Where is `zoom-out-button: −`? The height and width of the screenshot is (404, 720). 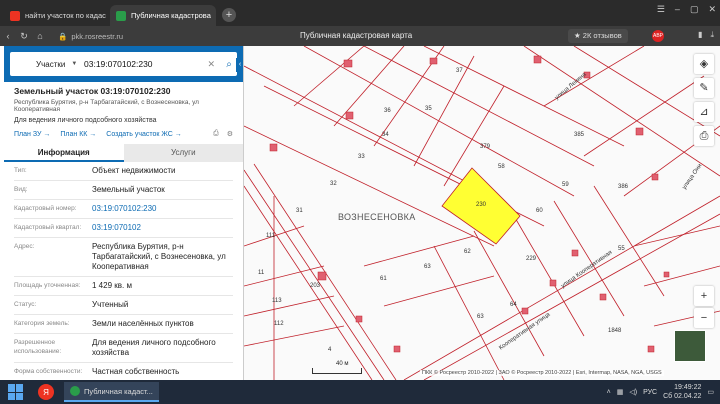 zoom-out-button: − is located at coordinates (704, 318).